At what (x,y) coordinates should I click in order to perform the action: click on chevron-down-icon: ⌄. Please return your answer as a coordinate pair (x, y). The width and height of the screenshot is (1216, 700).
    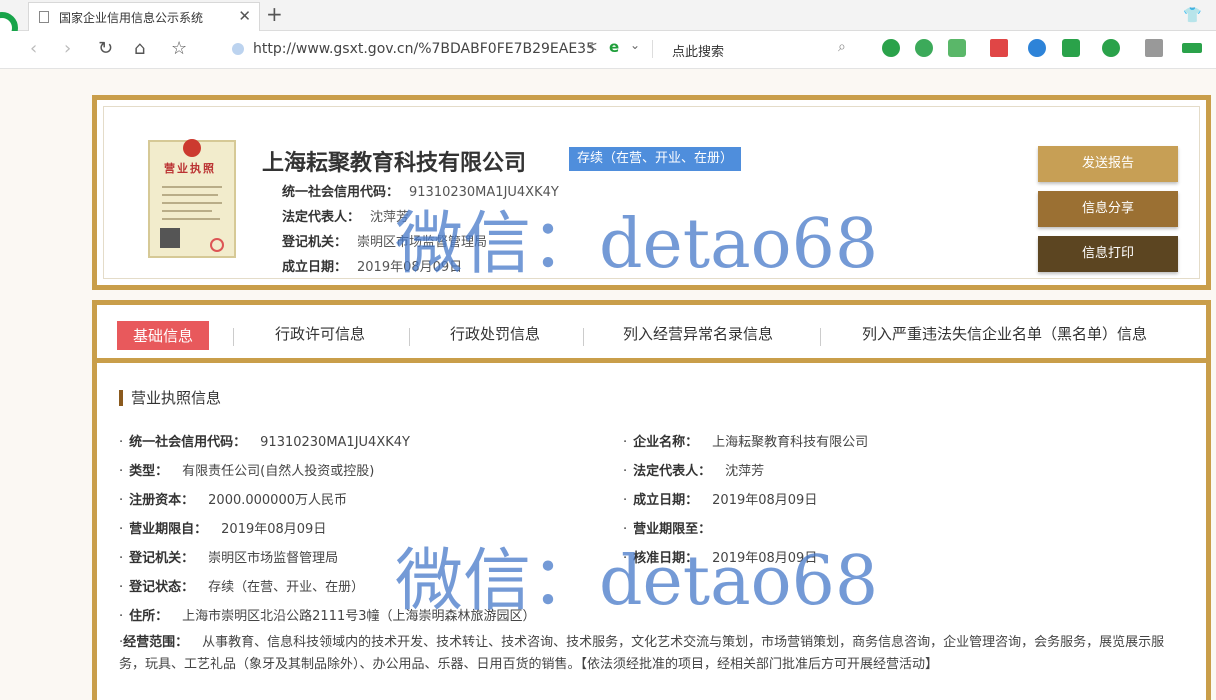
    Looking at the image, I should click on (635, 45).